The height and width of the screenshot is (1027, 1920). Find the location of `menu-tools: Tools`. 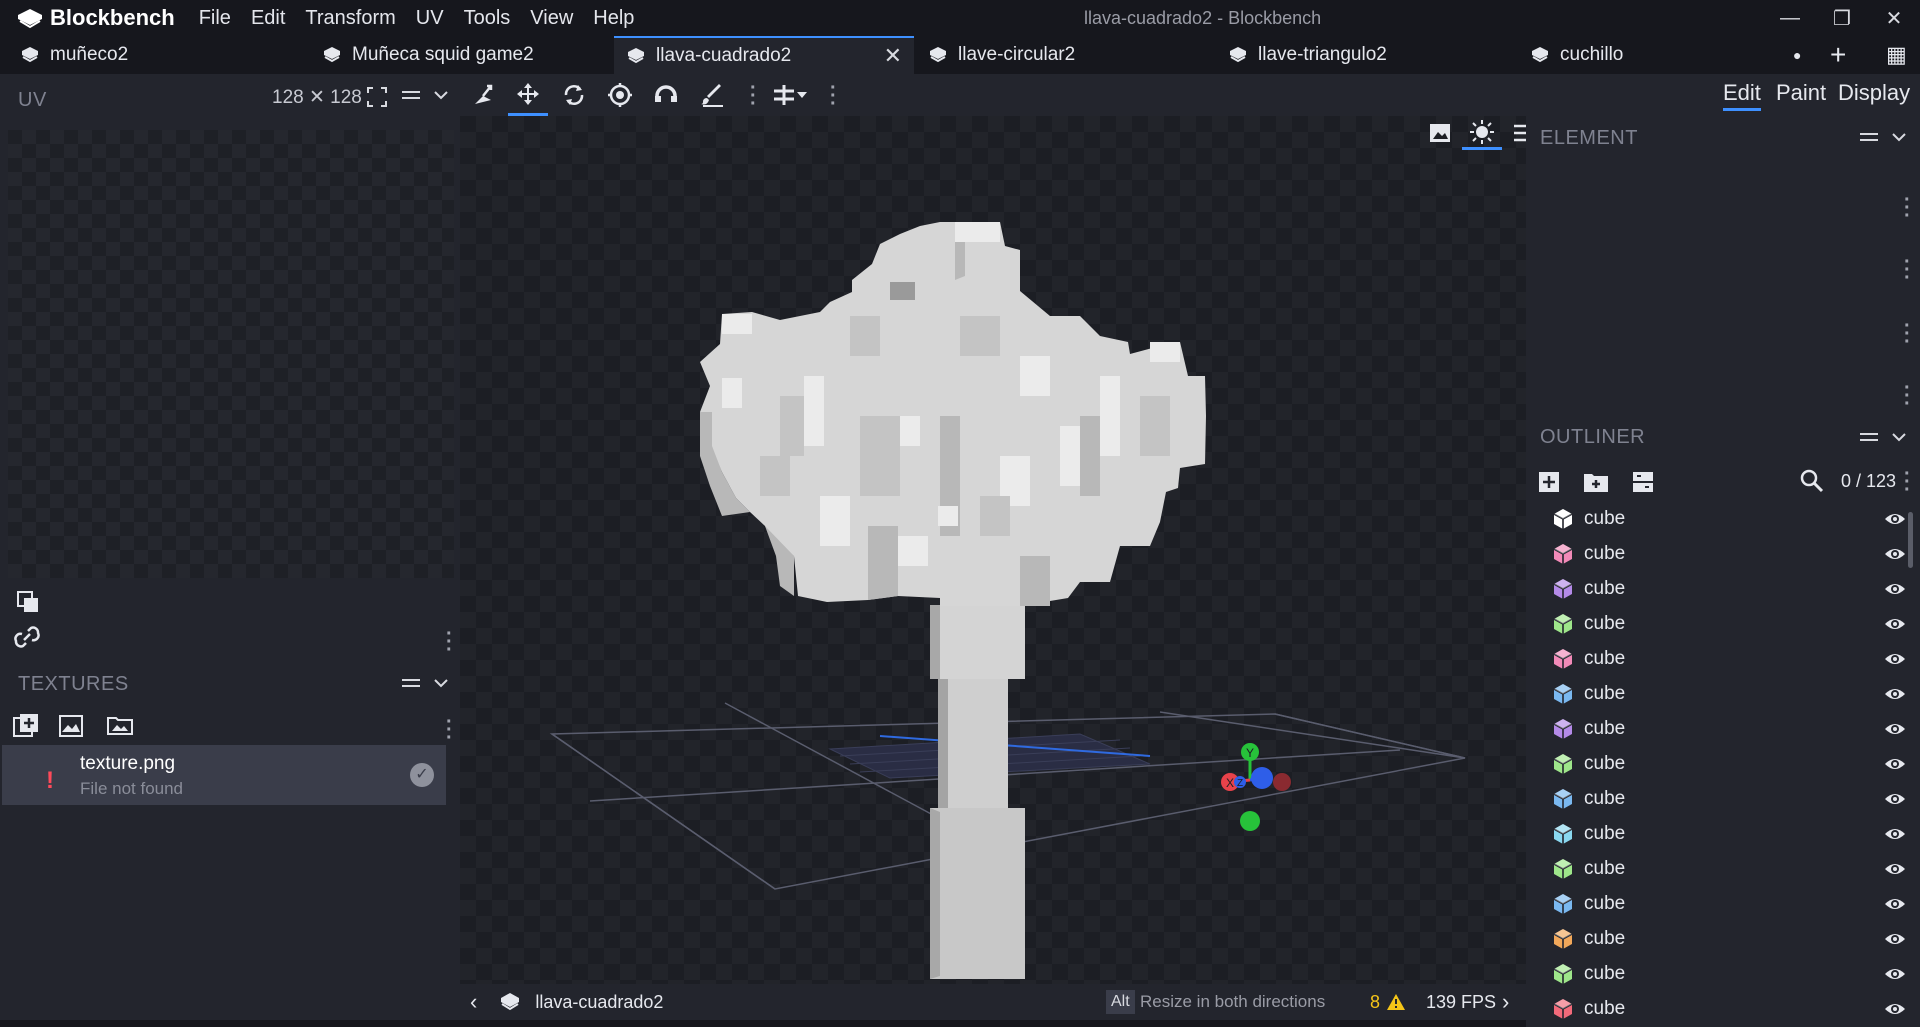

menu-tools: Tools is located at coordinates (487, 18).